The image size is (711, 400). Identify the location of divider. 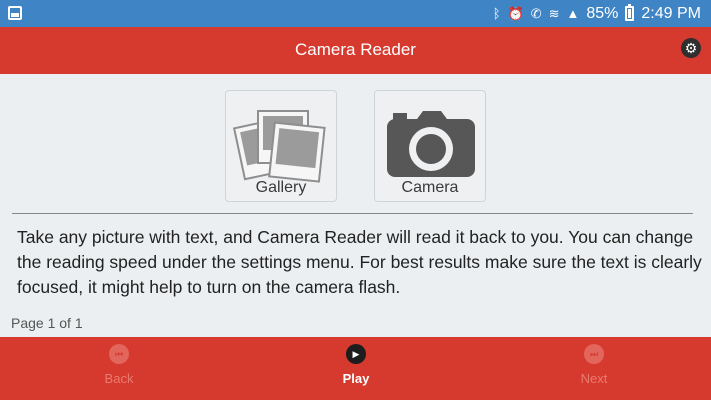
(352, 213).